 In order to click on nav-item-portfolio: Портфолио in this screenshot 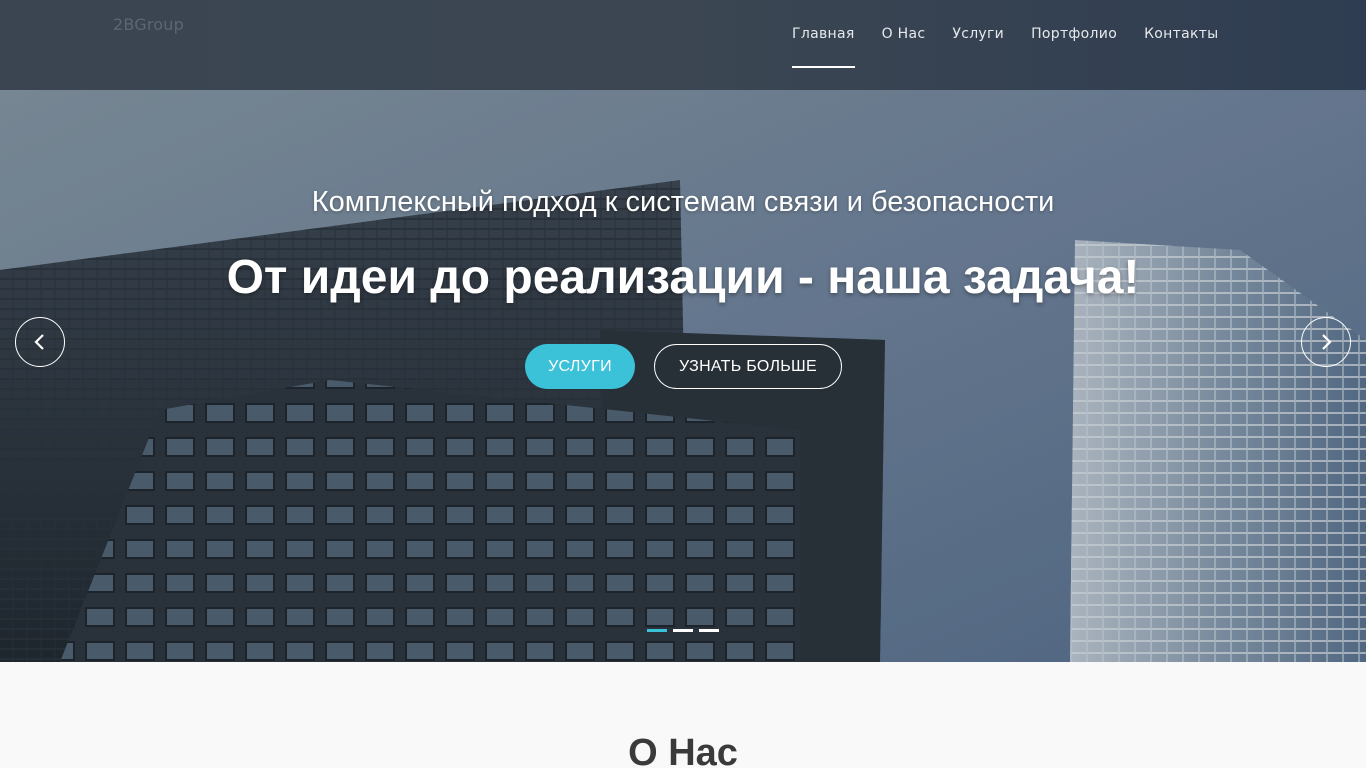, I will do `click(1074, 47)`.